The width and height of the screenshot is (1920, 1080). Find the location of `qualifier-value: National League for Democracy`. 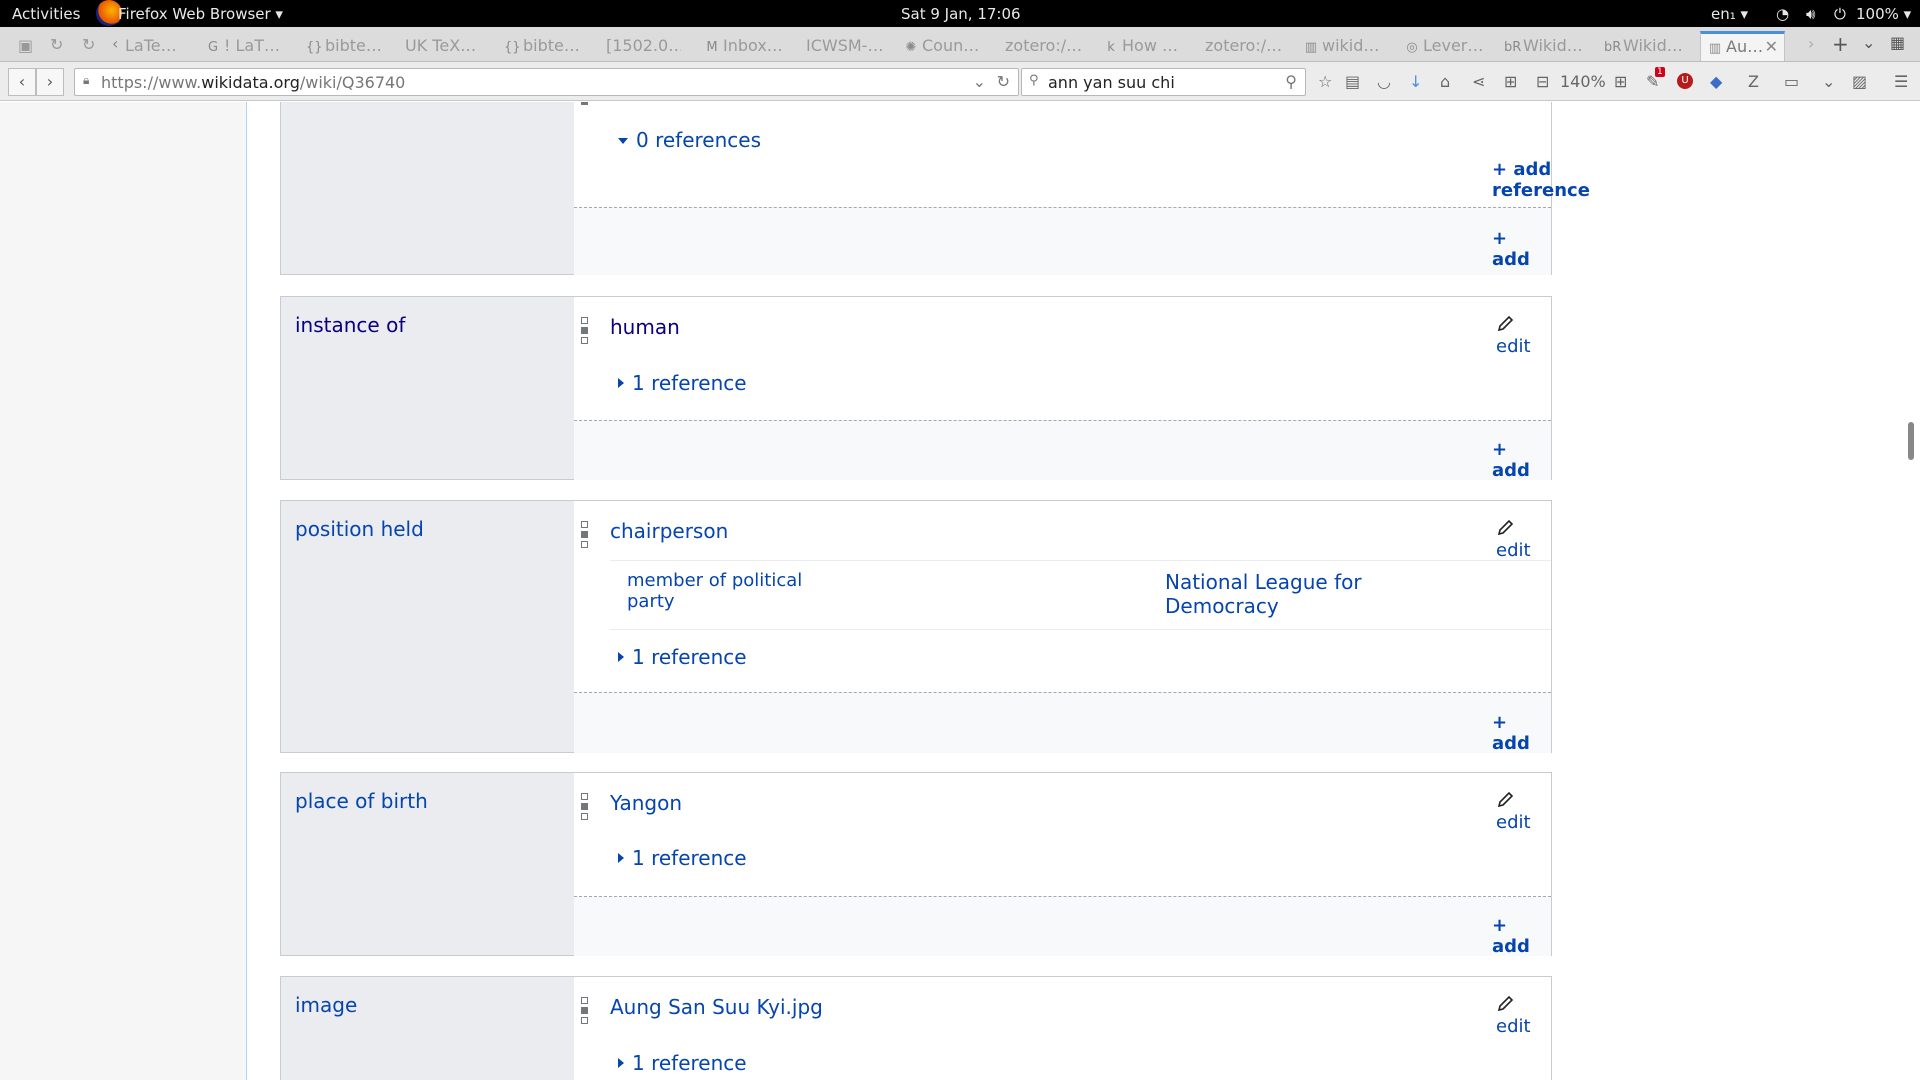

qualifier-value: National League for Democracy is located at coordinates (1280, 594).